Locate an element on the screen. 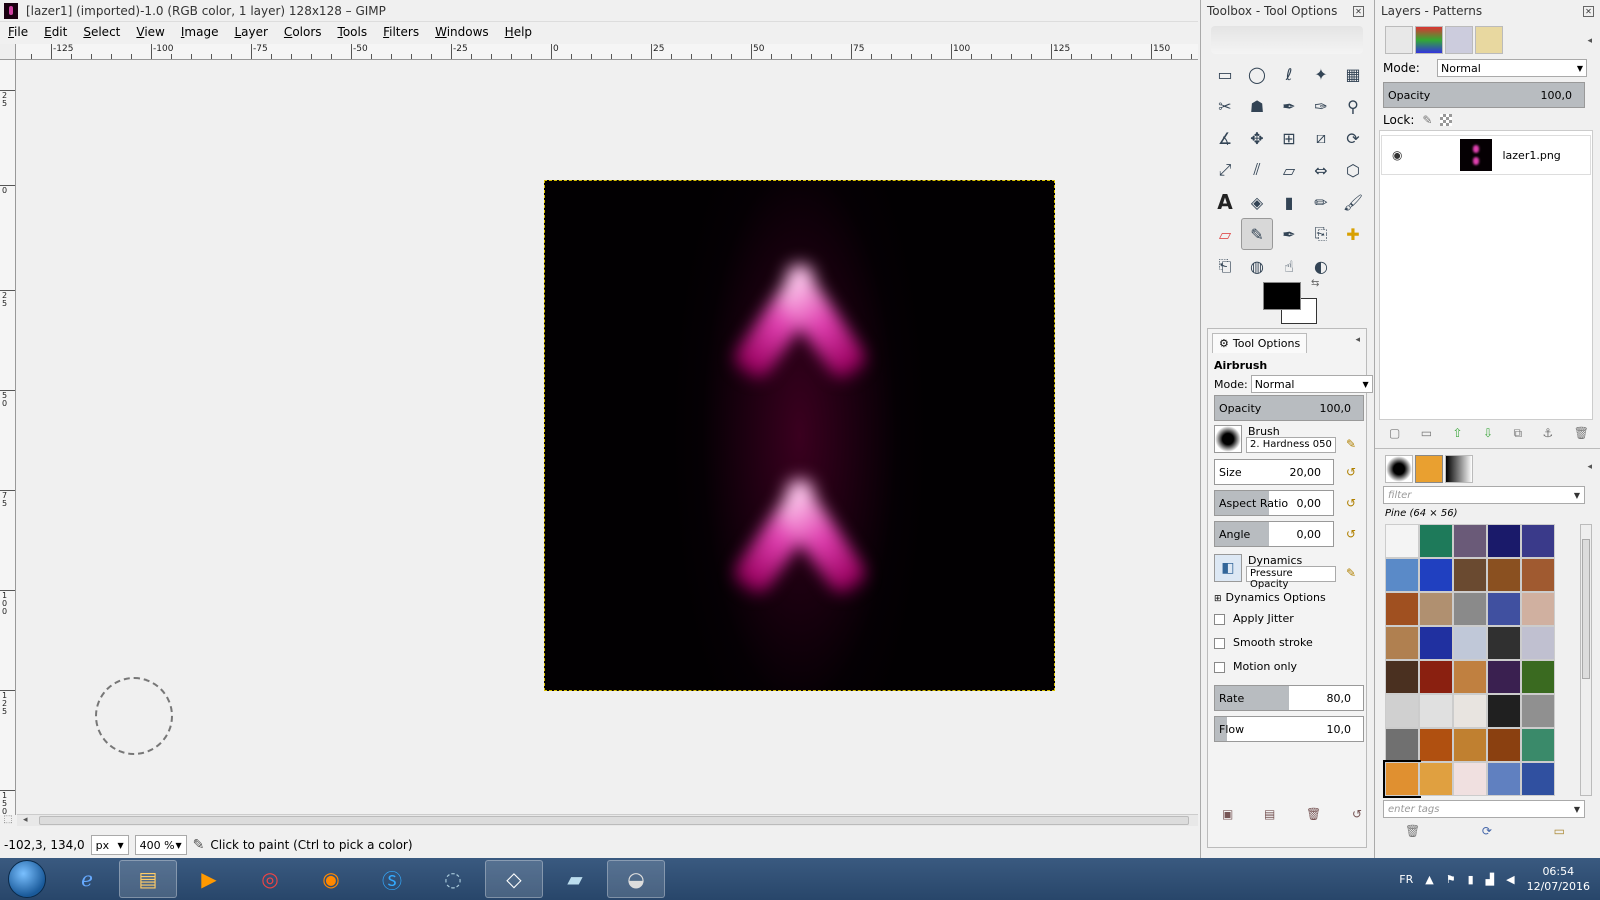 The width and height of the screenshot is (1600, 900). tool-pencil-icon: ✏ is located at coordinates (1321, 202).